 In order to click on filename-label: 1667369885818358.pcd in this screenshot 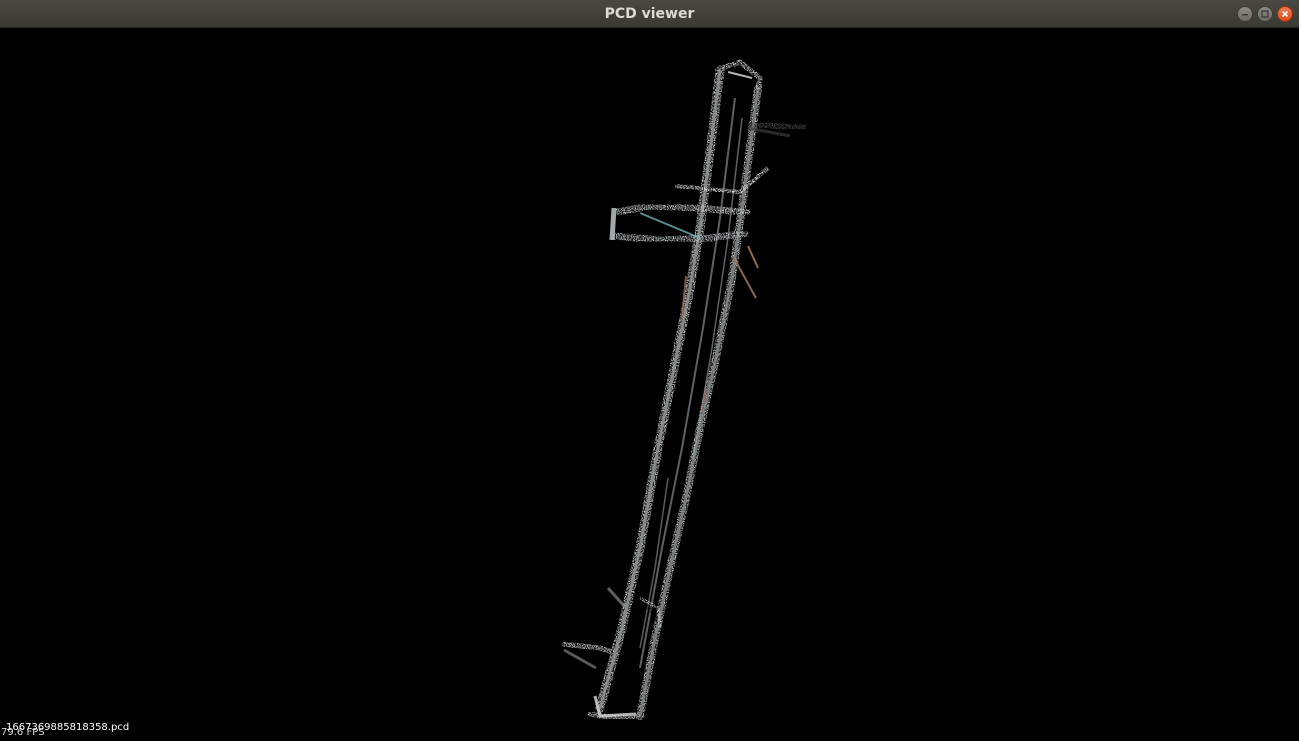, I will do `click(68, 727)`.